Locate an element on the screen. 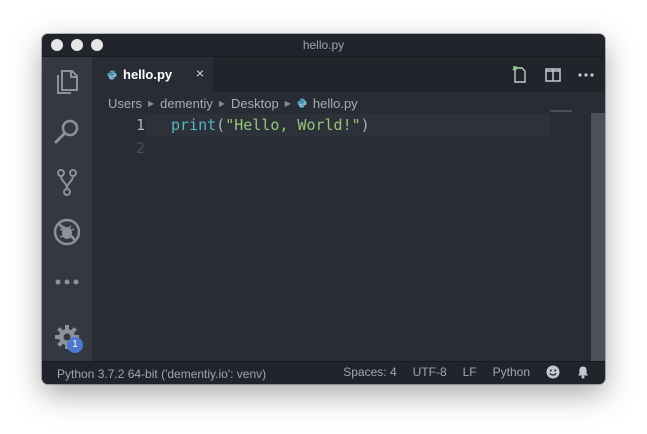 The width and height of the screenshot is (647, 434). breadcrumb: Users ▶ dementiy ▶ Desktop ▶ hello.py is located at coordinates (233, 103).